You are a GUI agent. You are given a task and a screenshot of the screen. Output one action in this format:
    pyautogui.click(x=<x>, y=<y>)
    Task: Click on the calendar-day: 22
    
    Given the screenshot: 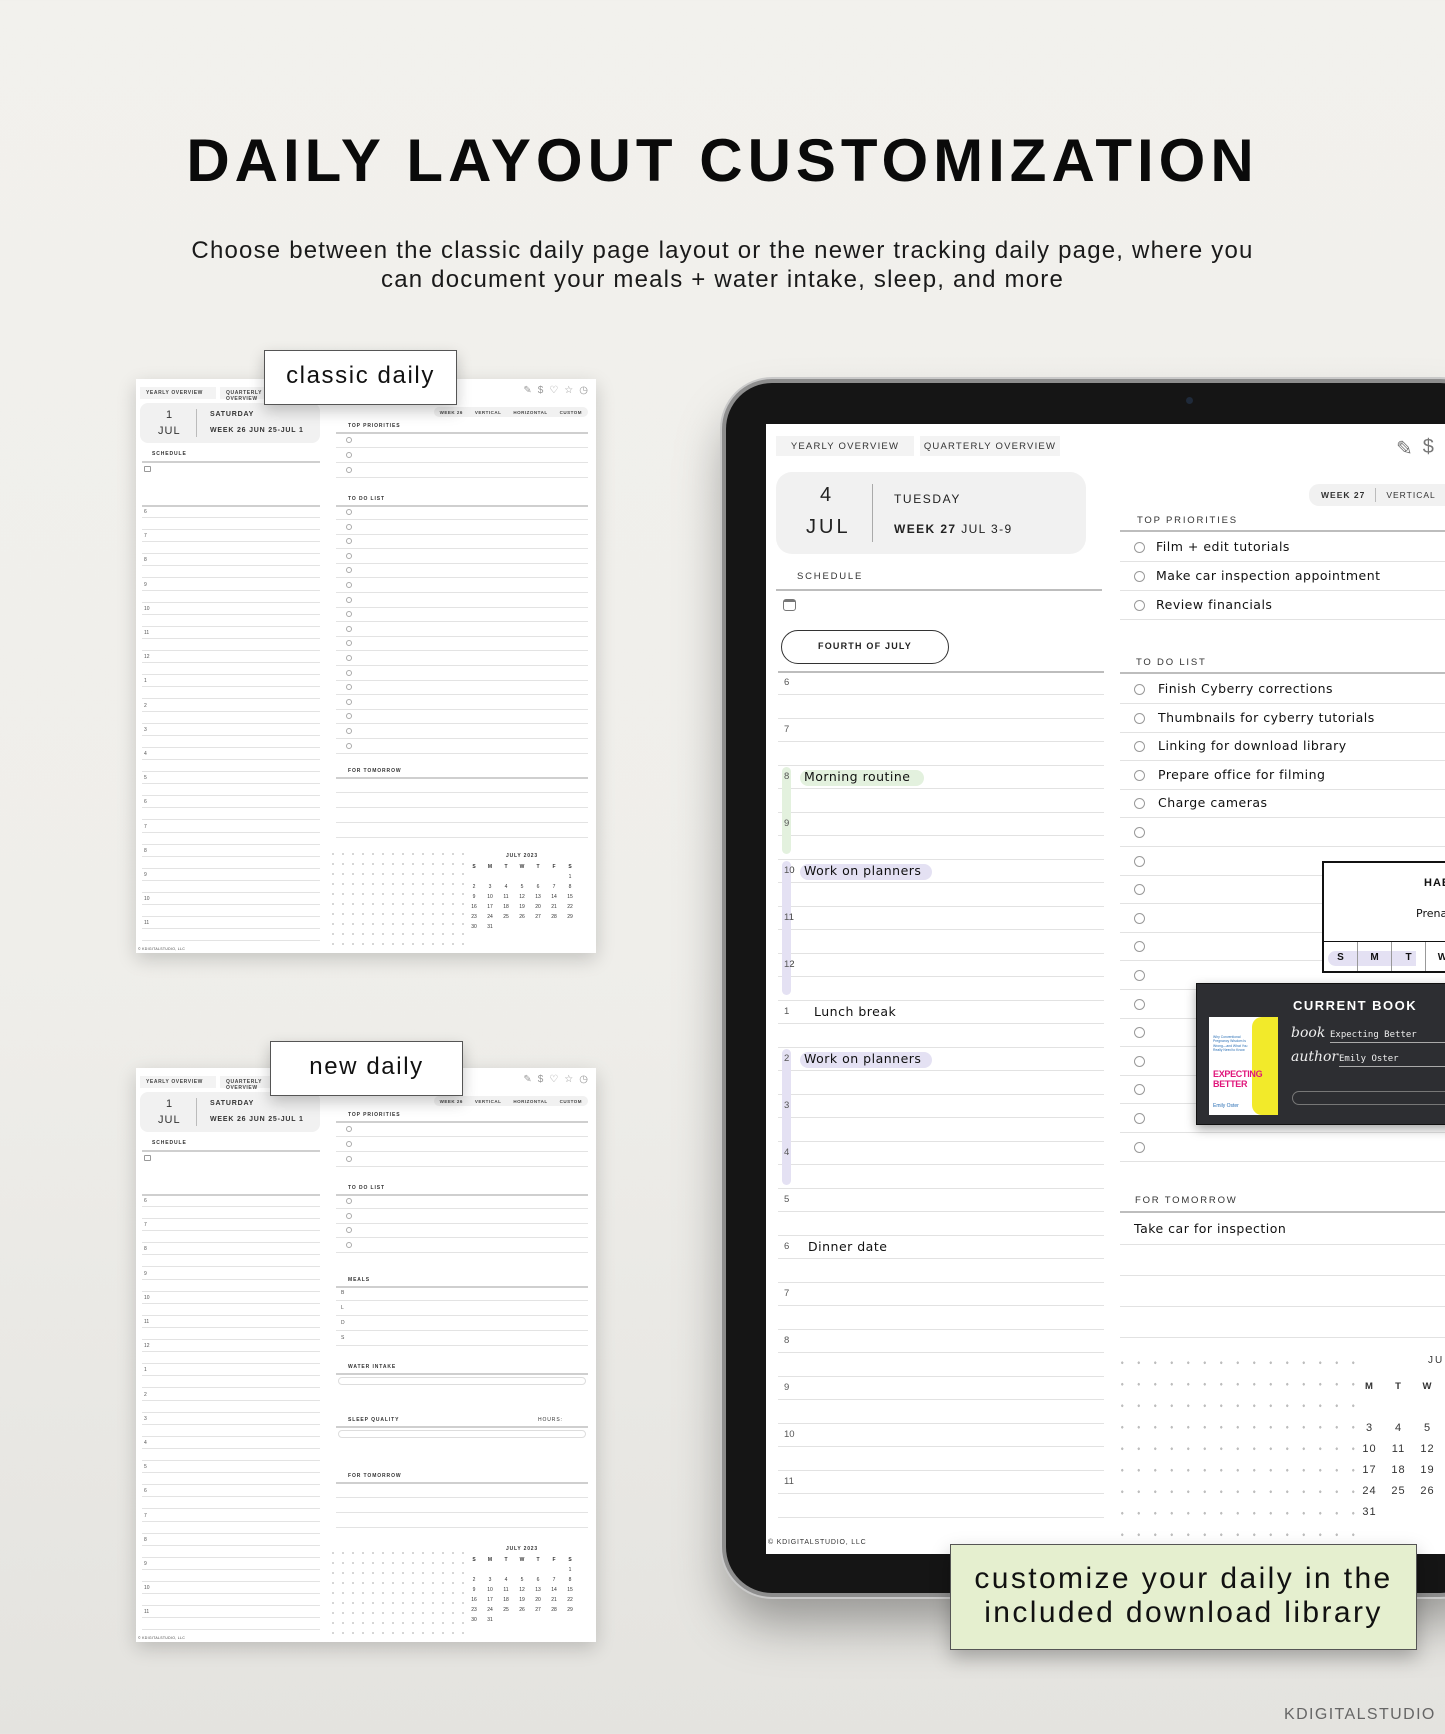 What is the action you would take?
    pyautogui.click(x=570, y=1600)
    